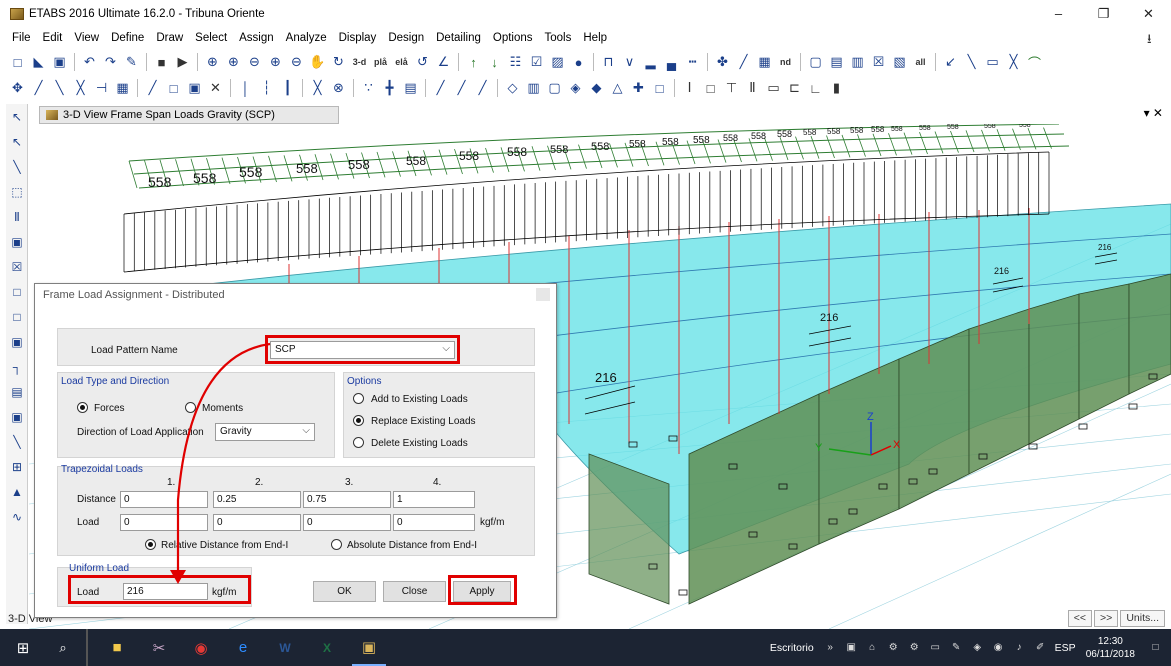 Image resolution: width=1171 pixels, height=666 pixels. I want to click on menu-draw: Draw, so click(169, 38).